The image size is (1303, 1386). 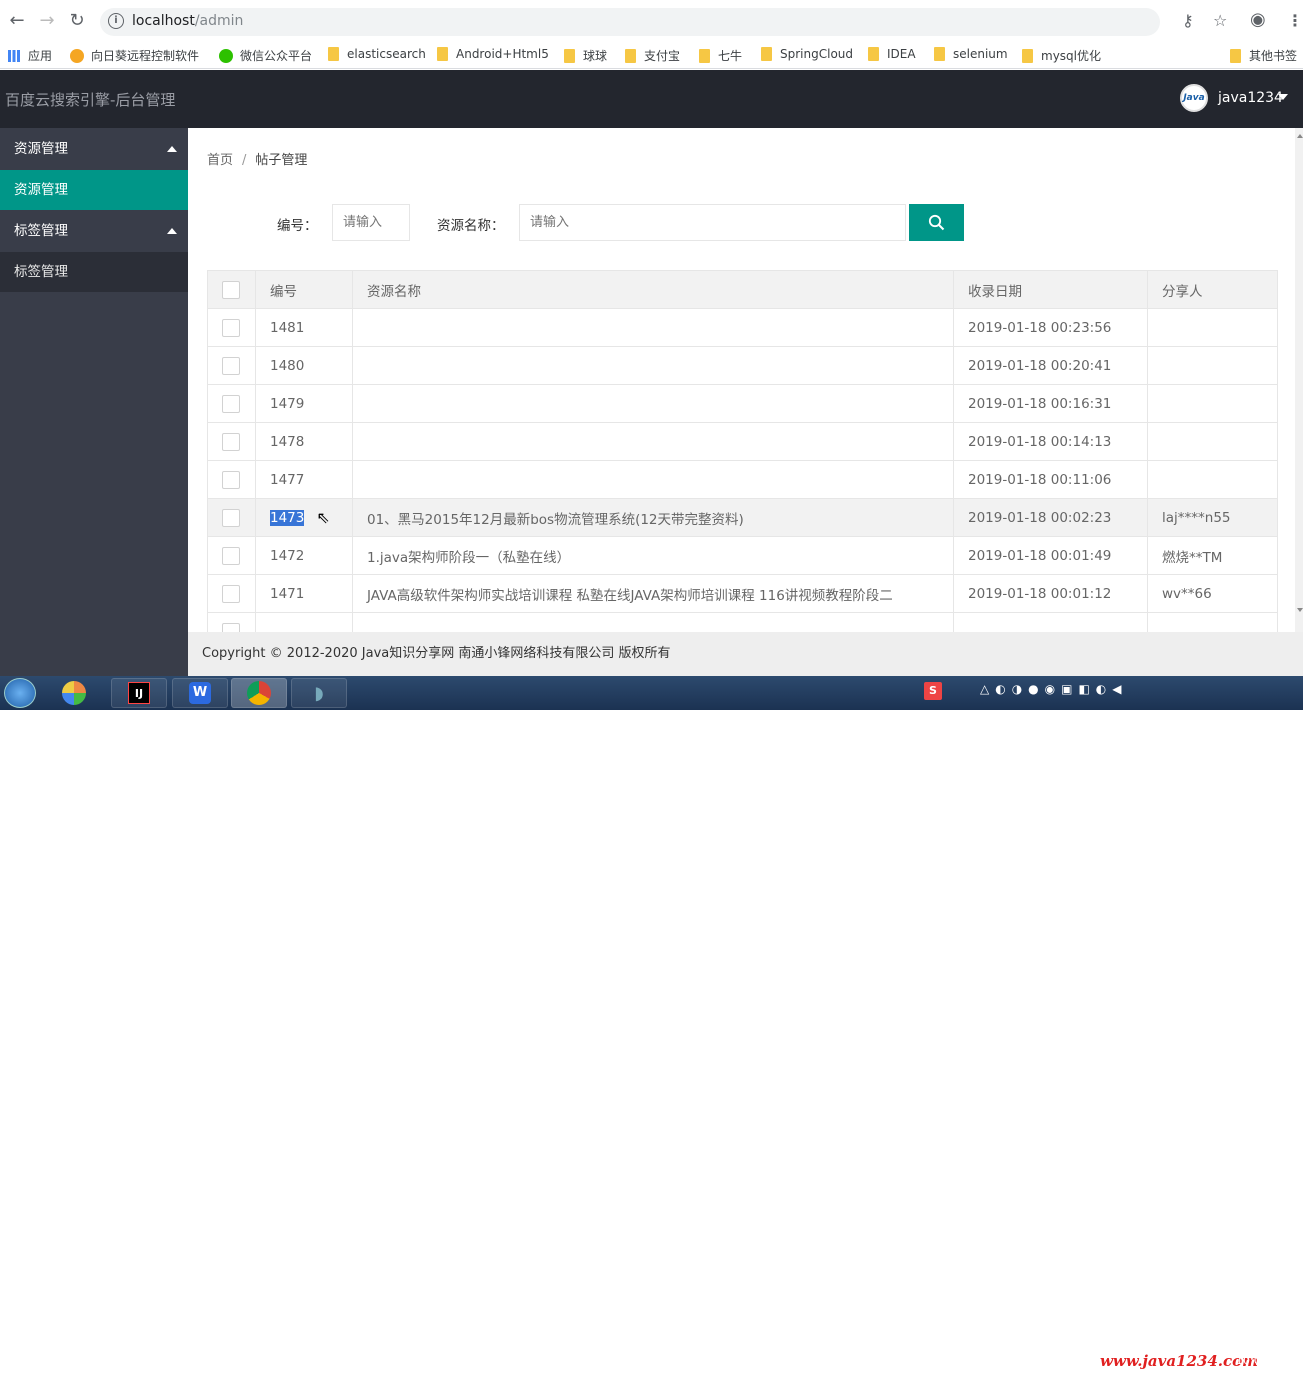 I want to click on sidebar-group-tags: 标签管理, so click(x=94, y=231).